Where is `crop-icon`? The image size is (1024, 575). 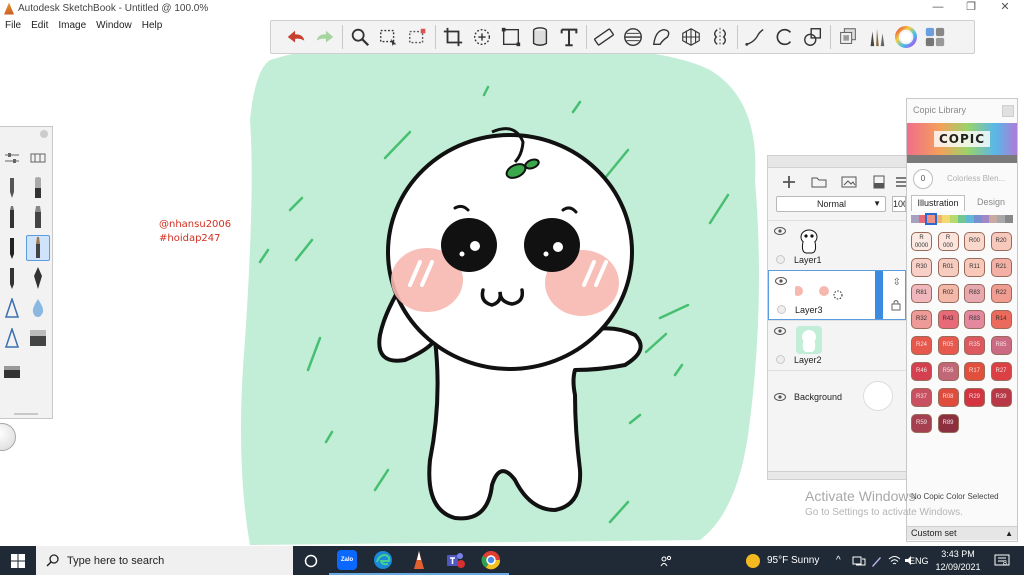 crop-icon is located at coordinates (453, 37).